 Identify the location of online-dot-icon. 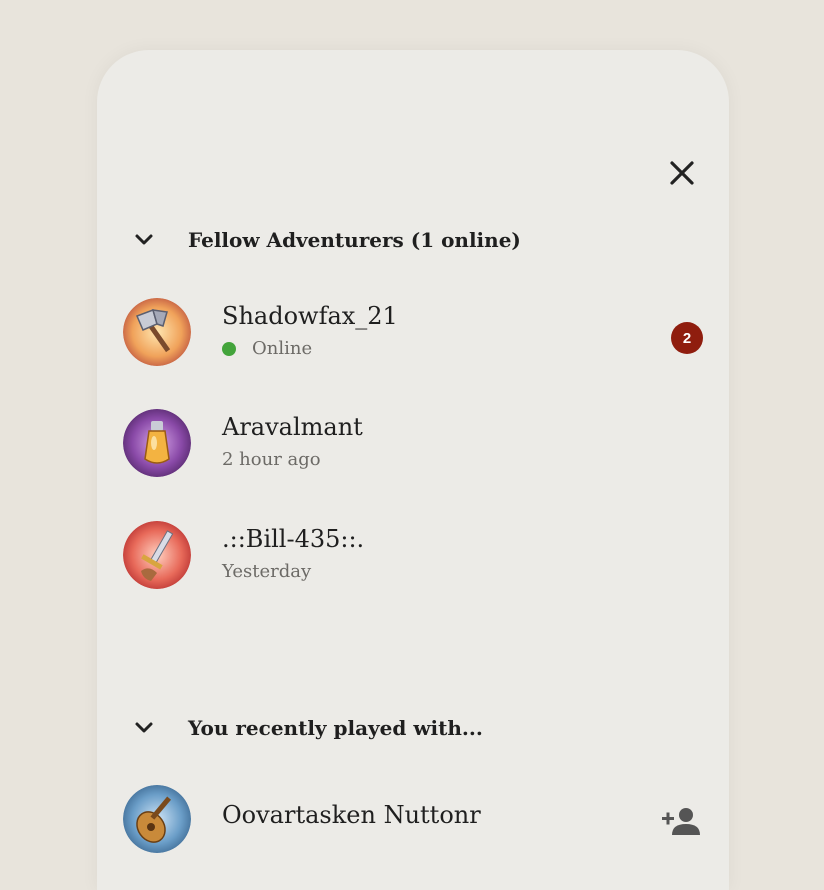
(229, 349).